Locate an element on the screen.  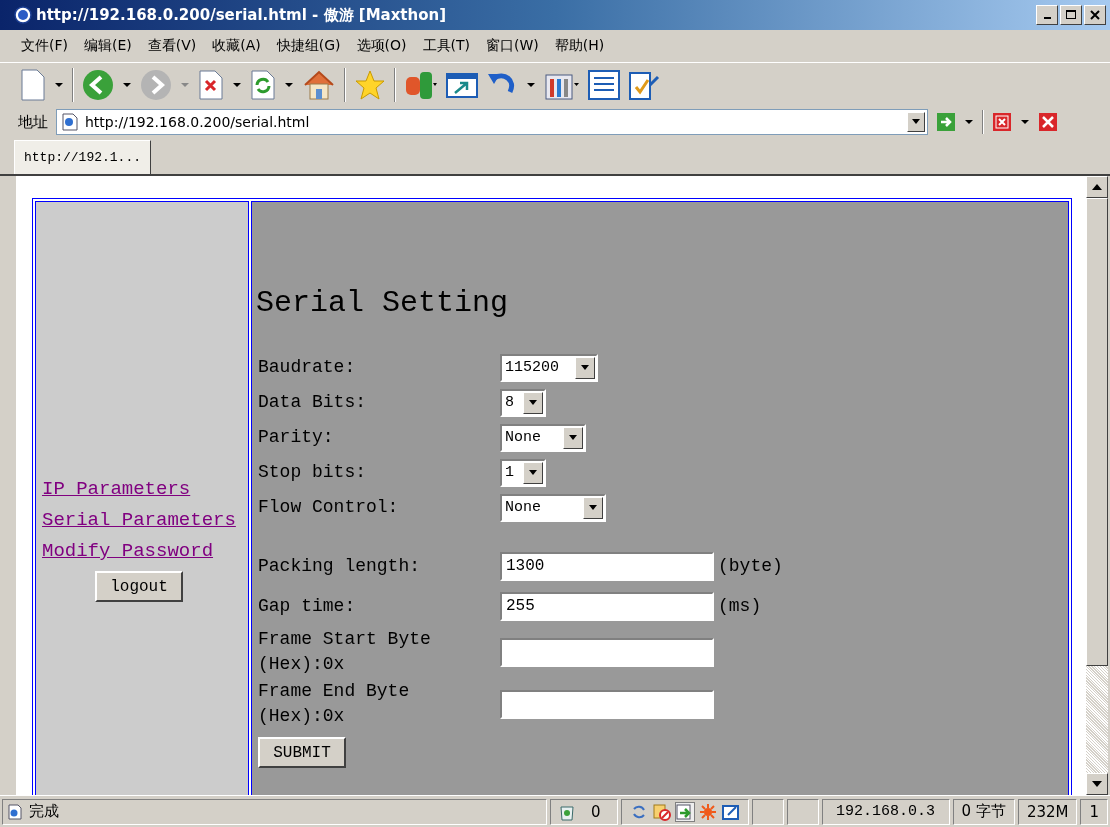
page-count: 1 is located at coordinates (1094, 811).